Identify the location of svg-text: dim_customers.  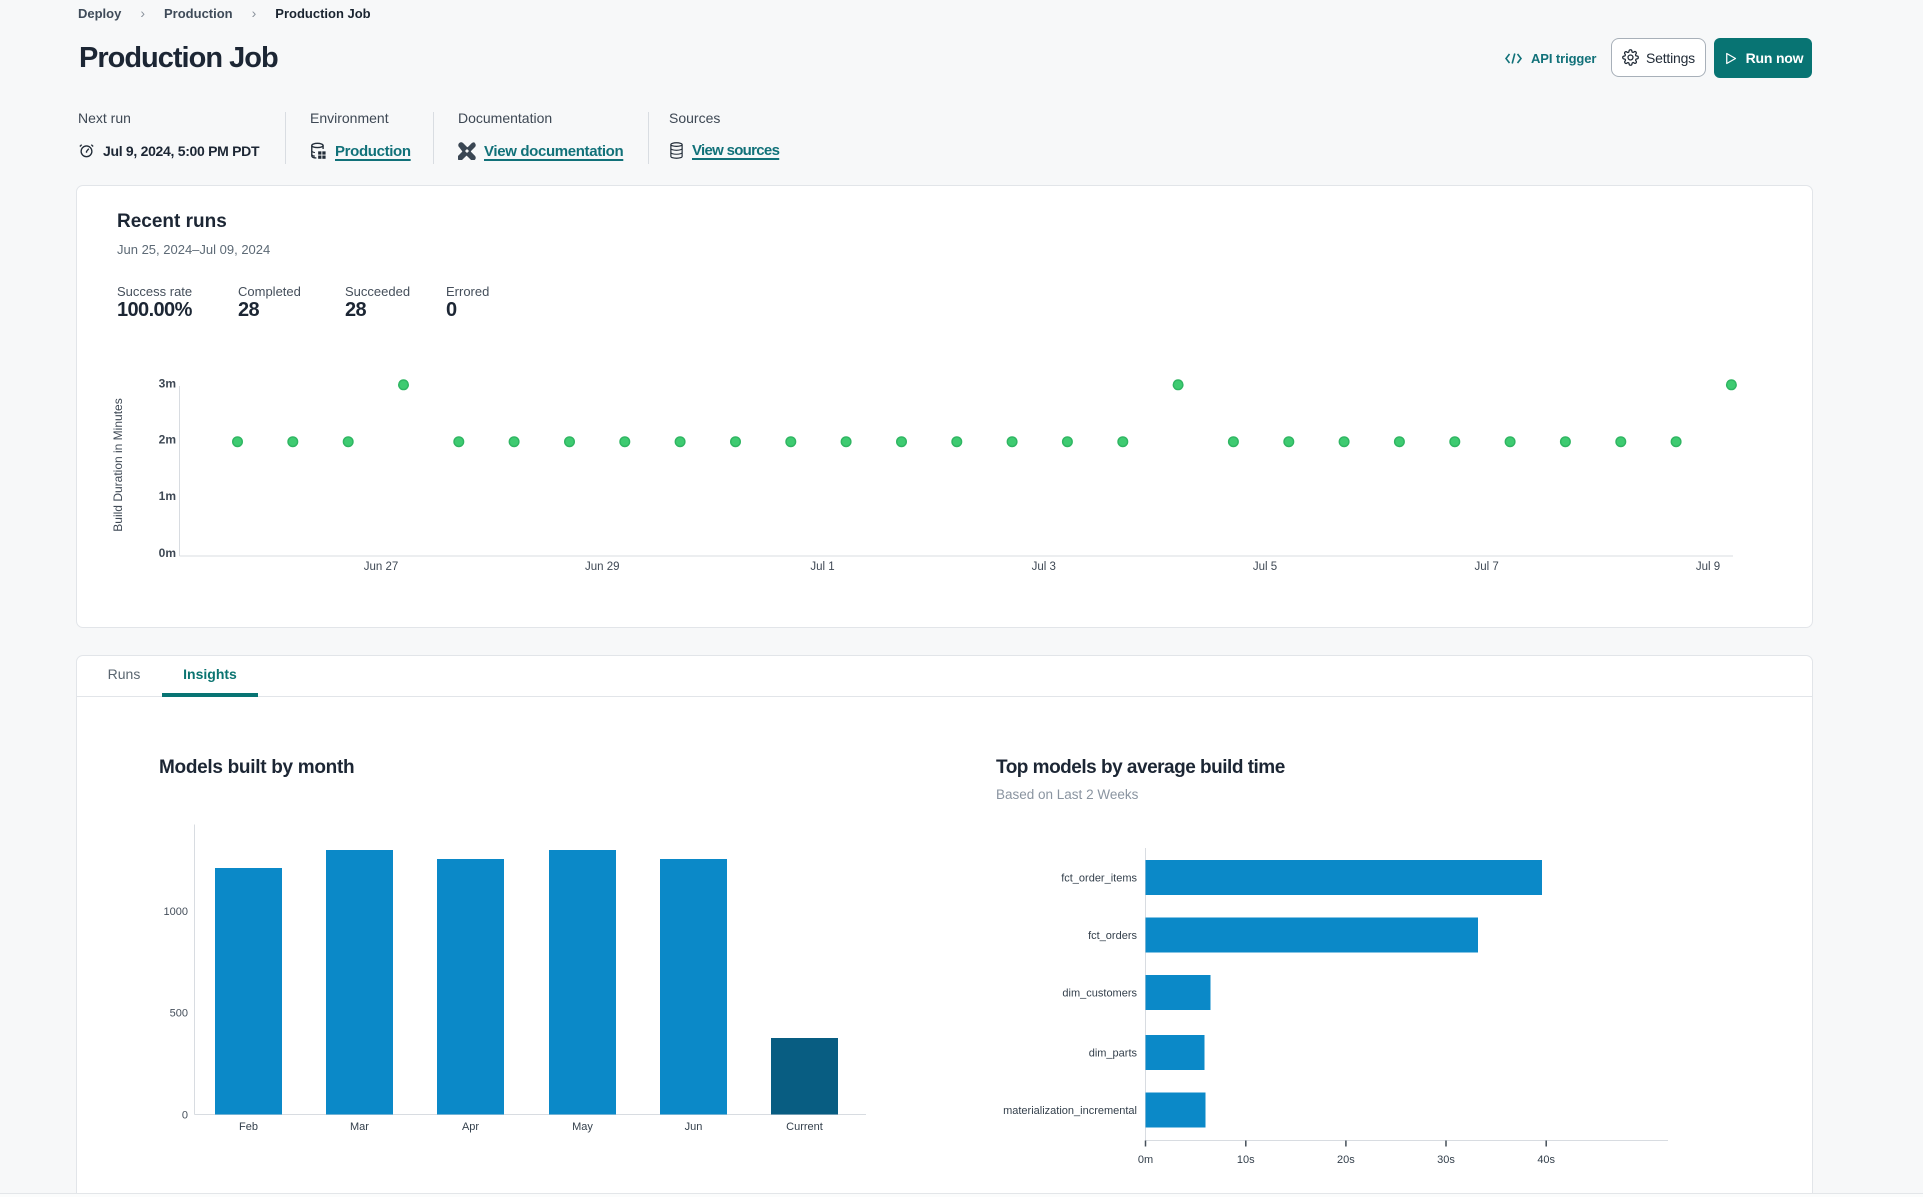
(1099, 994).